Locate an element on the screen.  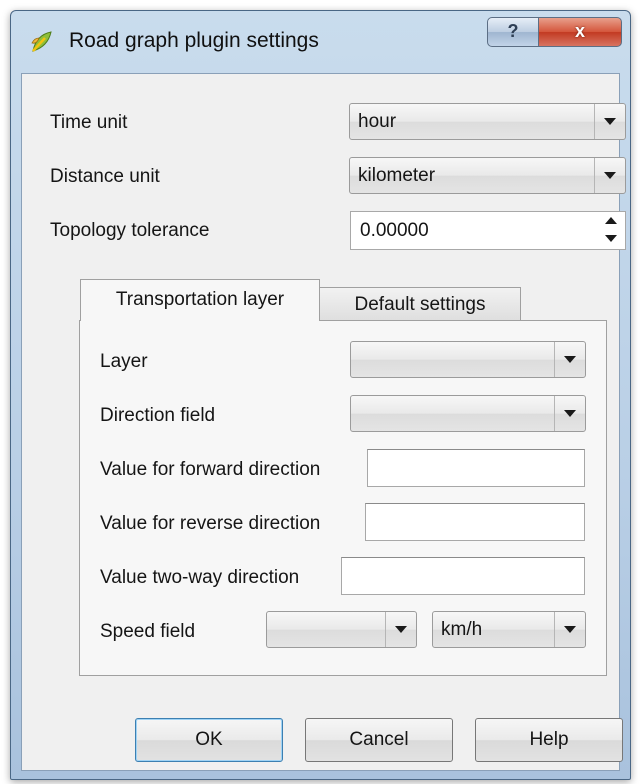
time-unit-value: hour is located at coordinates (377, 121).